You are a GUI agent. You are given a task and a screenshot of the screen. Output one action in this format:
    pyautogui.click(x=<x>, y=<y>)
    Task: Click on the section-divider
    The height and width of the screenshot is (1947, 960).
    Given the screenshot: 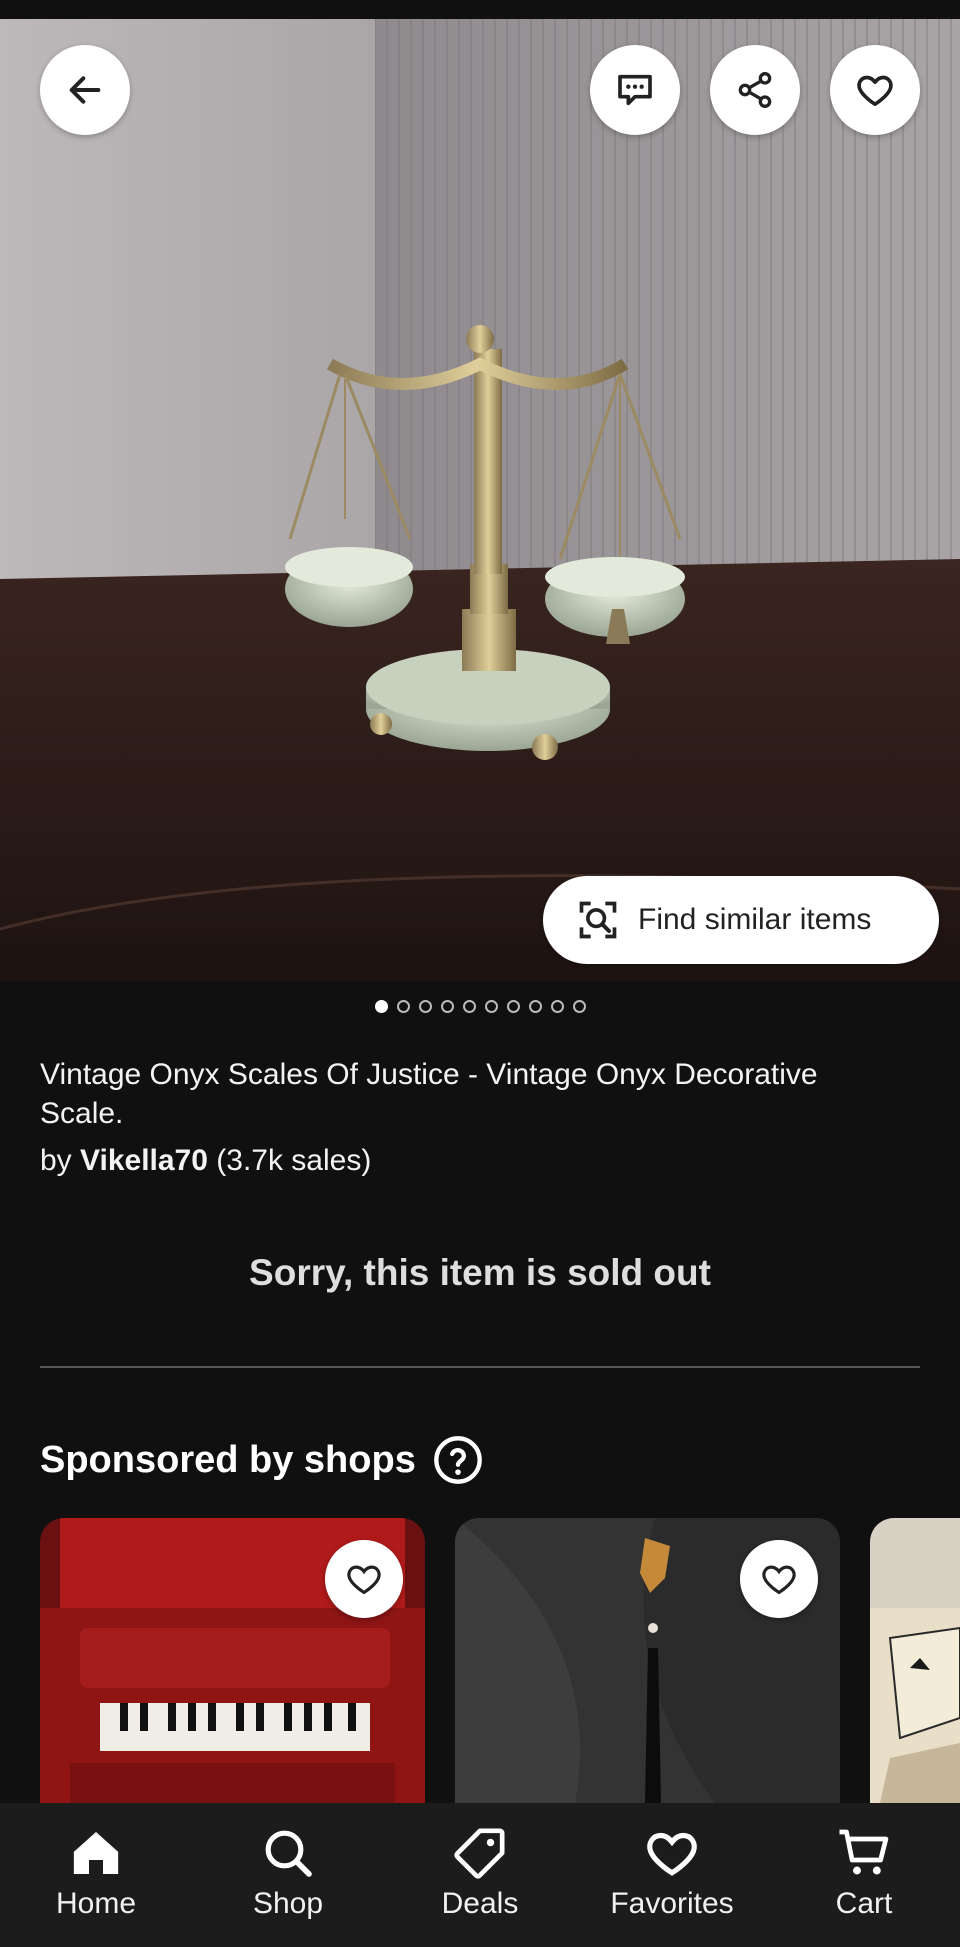 What is the action you would take?
    pyautogui.click(x=480, y=1367)
    